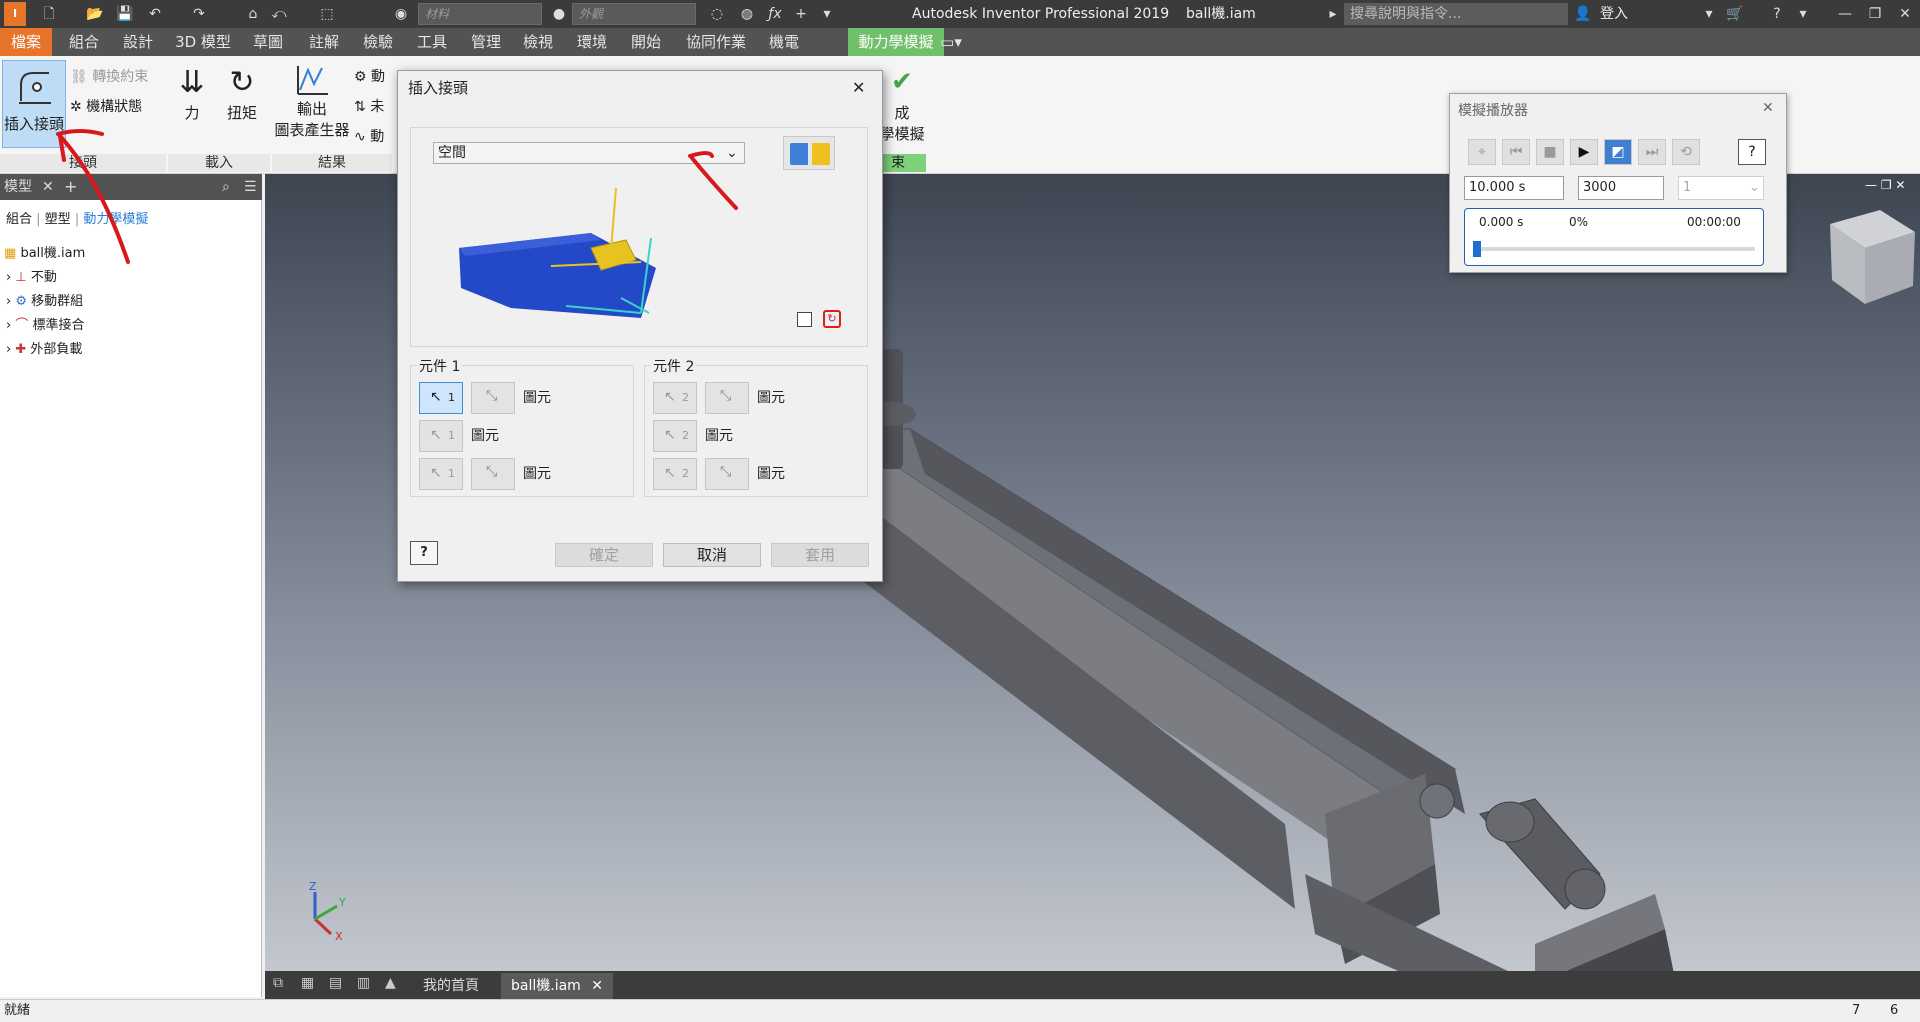 The width and height of the screenshot is (1920, 1022). What do you see at coordinates (1709, 14) in the screenshot?
I see `login-dropdown-icon: ▾` at bounding box center [1709, 14].